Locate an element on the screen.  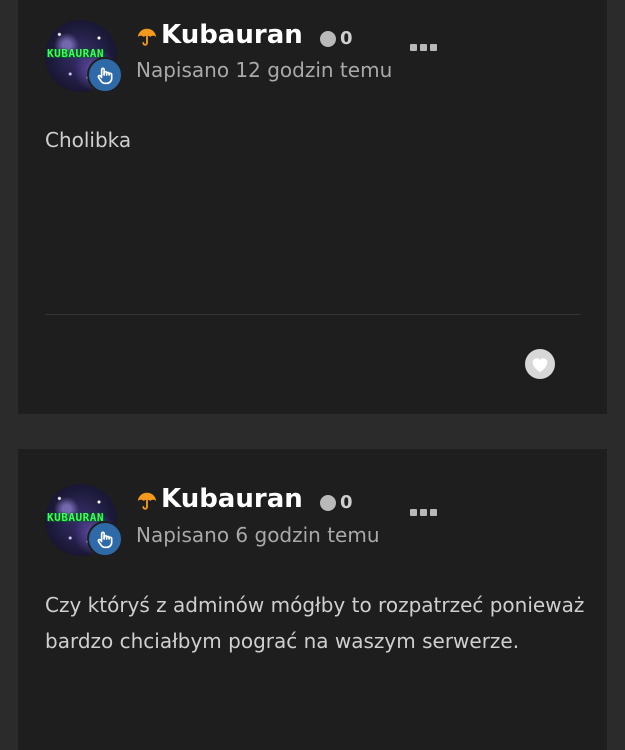
post-date: Napisano 6 godzin temu is located at coordinates (258, 535).